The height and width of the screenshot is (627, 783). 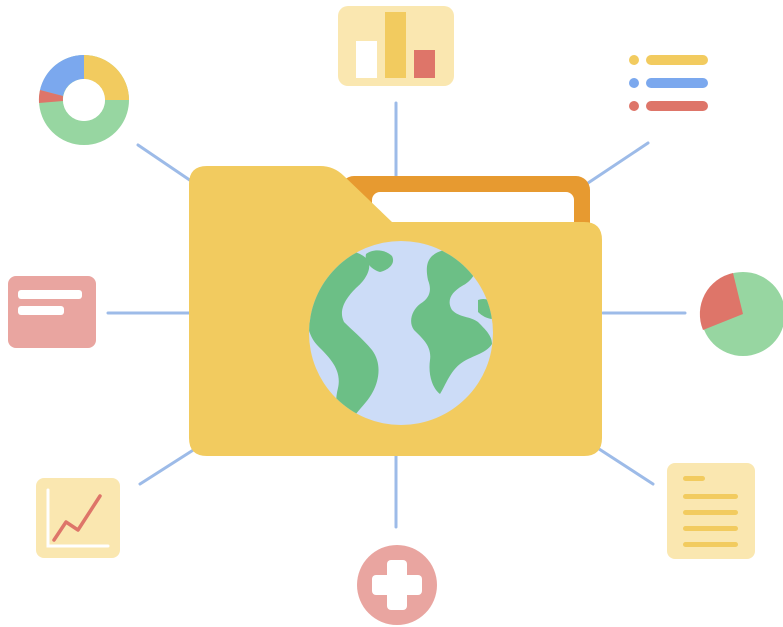 What do you see at coordinates (741, 314) in the screenshot?
I see `pie-chart-icon` at bounding box center [741, 314].